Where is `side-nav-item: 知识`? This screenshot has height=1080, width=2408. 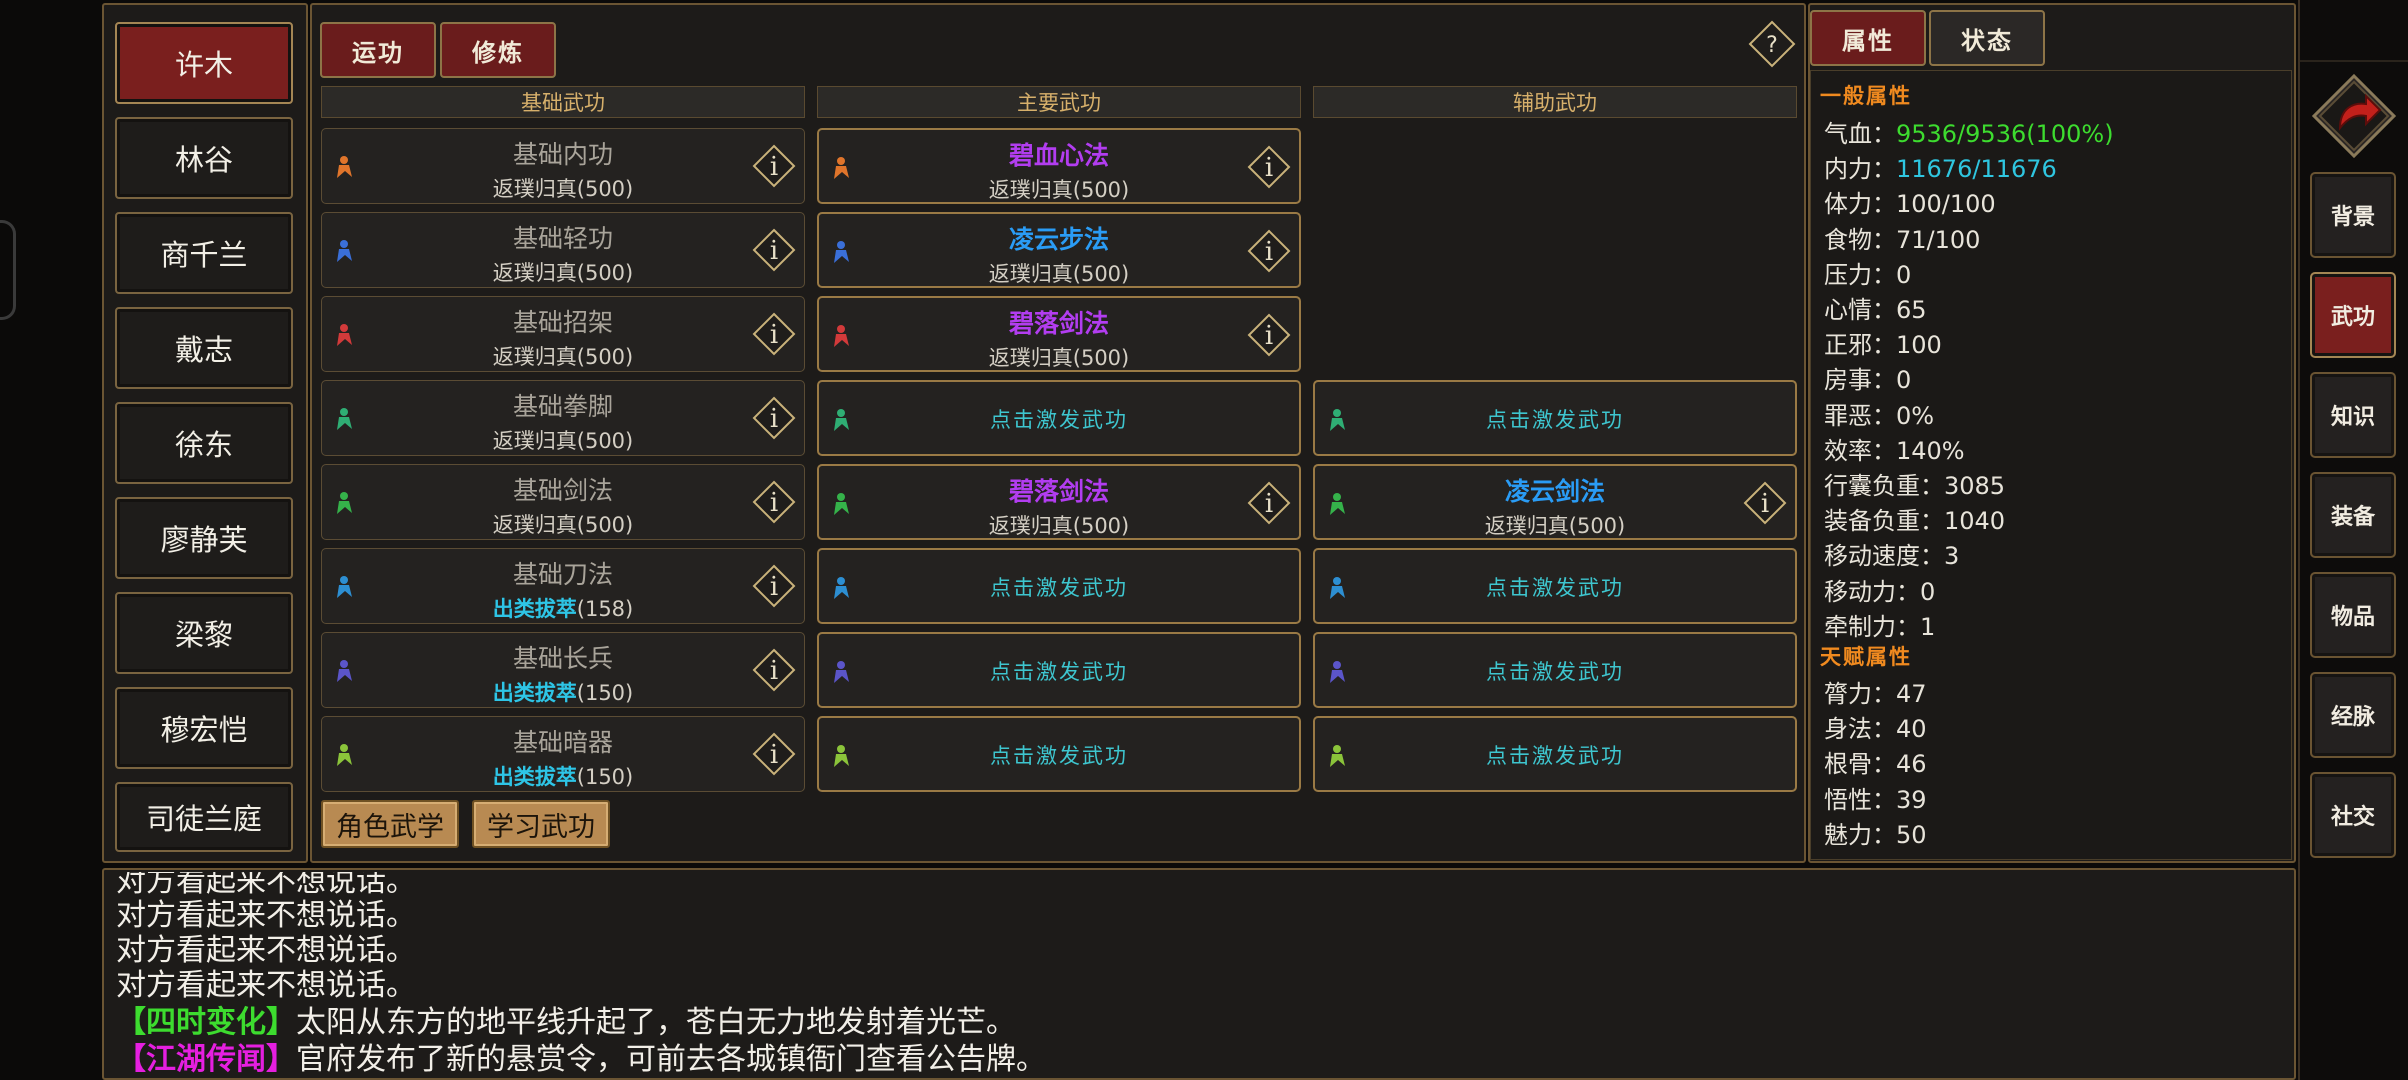
side-nav-item: 知识 is located at coordinates (2353, 415).